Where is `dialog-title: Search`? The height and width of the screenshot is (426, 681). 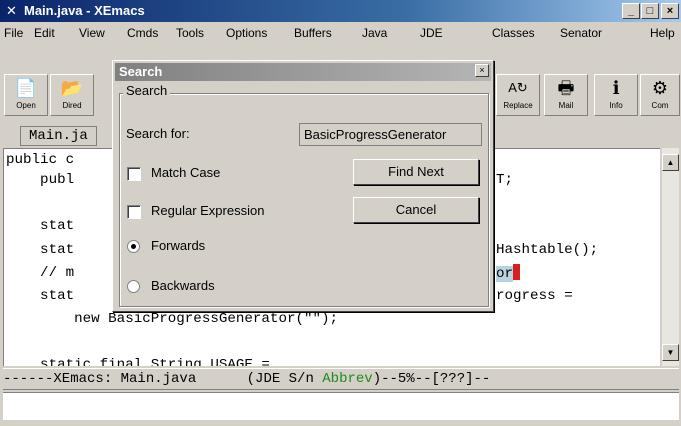 dialog-title: Search is located at coordinates (303, 72).